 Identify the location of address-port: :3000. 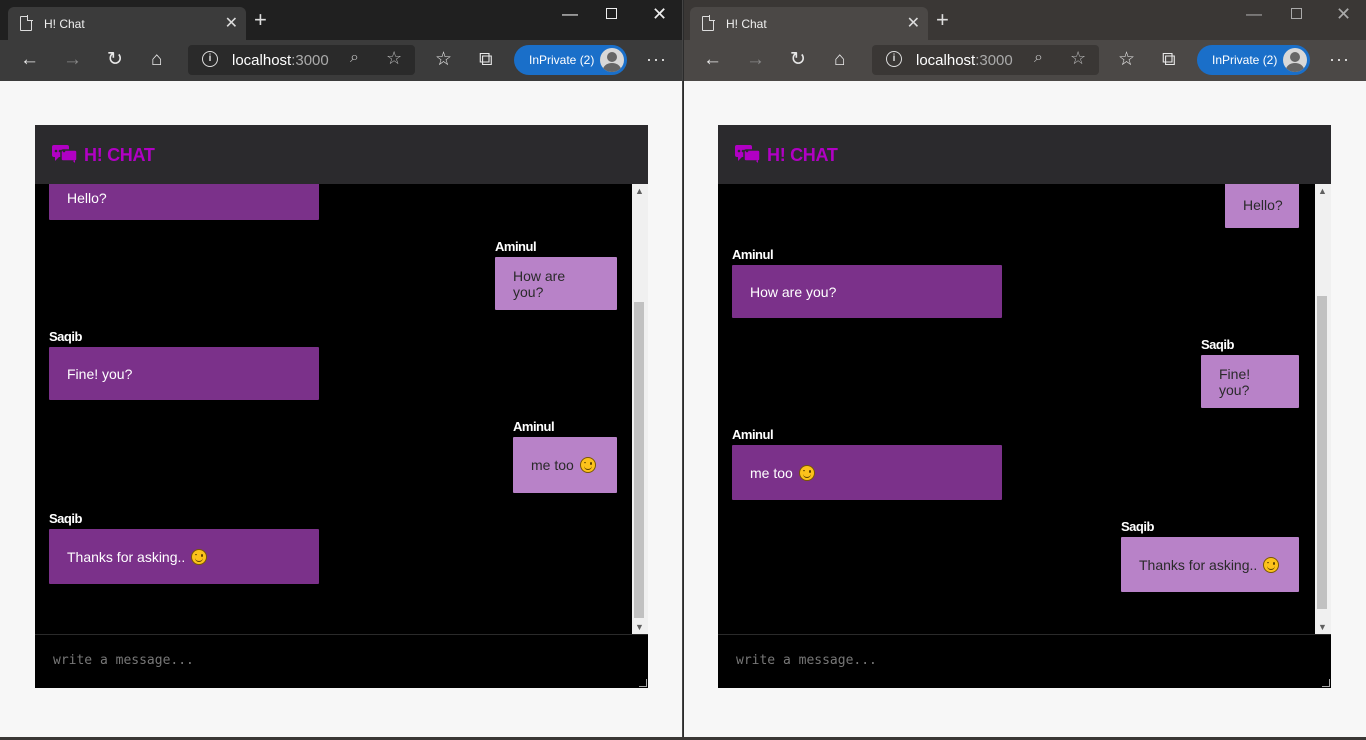
(310, 60).